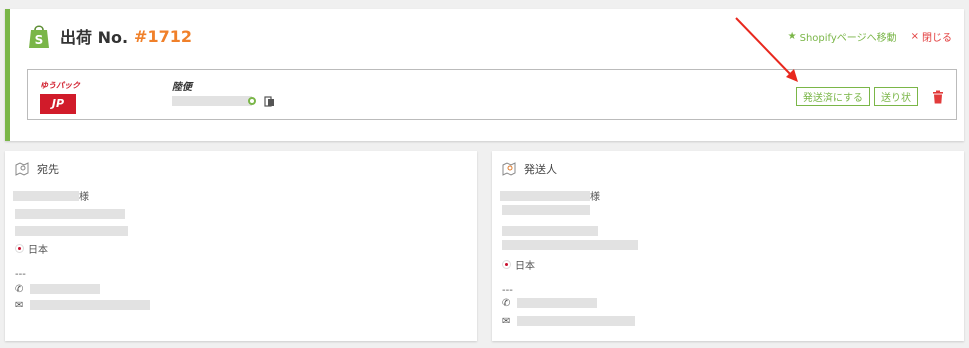 This screenshot has height=348, width=969. I want to click on yu-pack-logo-text: ゆうパック, so click(60, 85).